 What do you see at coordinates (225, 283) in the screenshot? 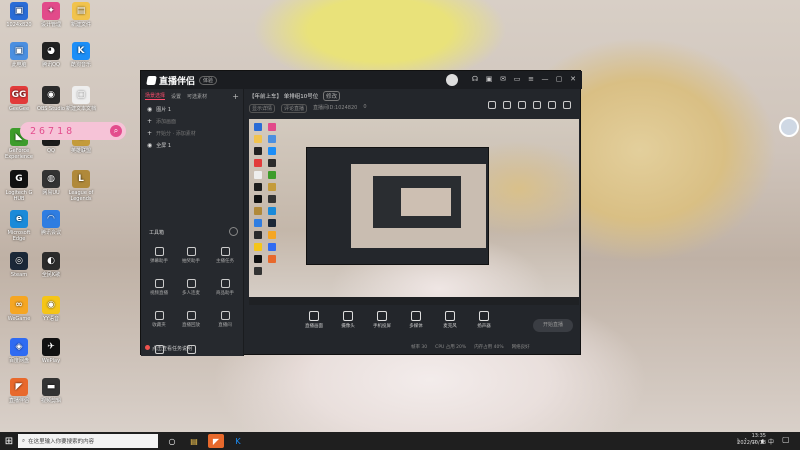
I see `goods-icon` at bounding box center [225, 283].